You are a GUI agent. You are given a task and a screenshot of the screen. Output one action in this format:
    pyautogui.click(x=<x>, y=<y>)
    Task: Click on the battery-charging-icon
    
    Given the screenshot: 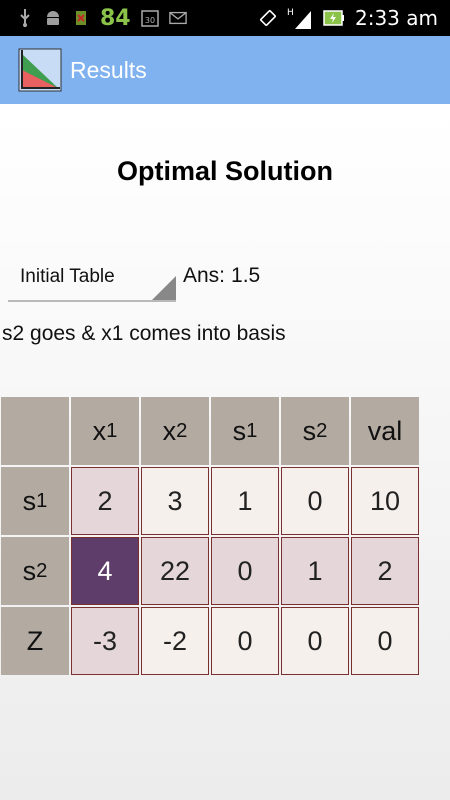 What is the action you would take?
    pyautogui.click(x=334, y=18)
    